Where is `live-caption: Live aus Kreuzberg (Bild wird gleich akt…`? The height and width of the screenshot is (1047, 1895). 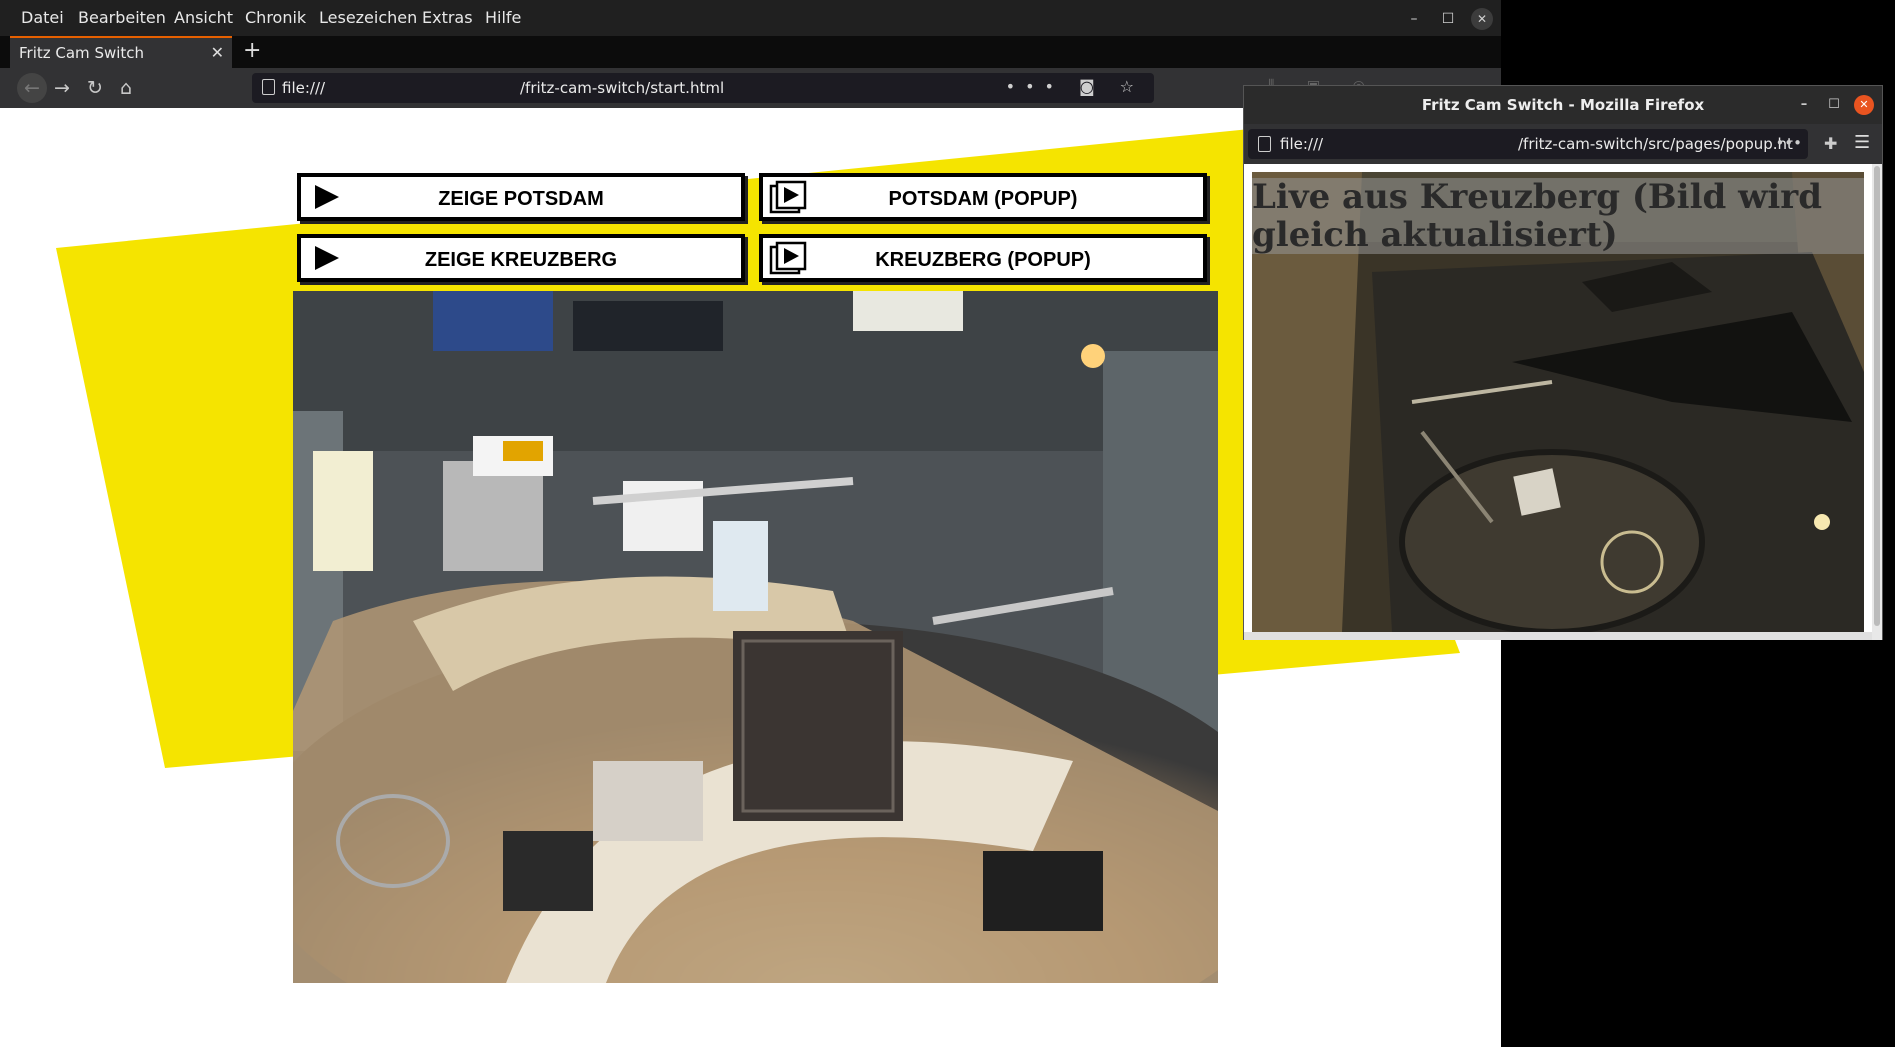 live-caption: Live aus Kreuzberg (Bild wird gleich akt… is located at coordinates (1558, 216).